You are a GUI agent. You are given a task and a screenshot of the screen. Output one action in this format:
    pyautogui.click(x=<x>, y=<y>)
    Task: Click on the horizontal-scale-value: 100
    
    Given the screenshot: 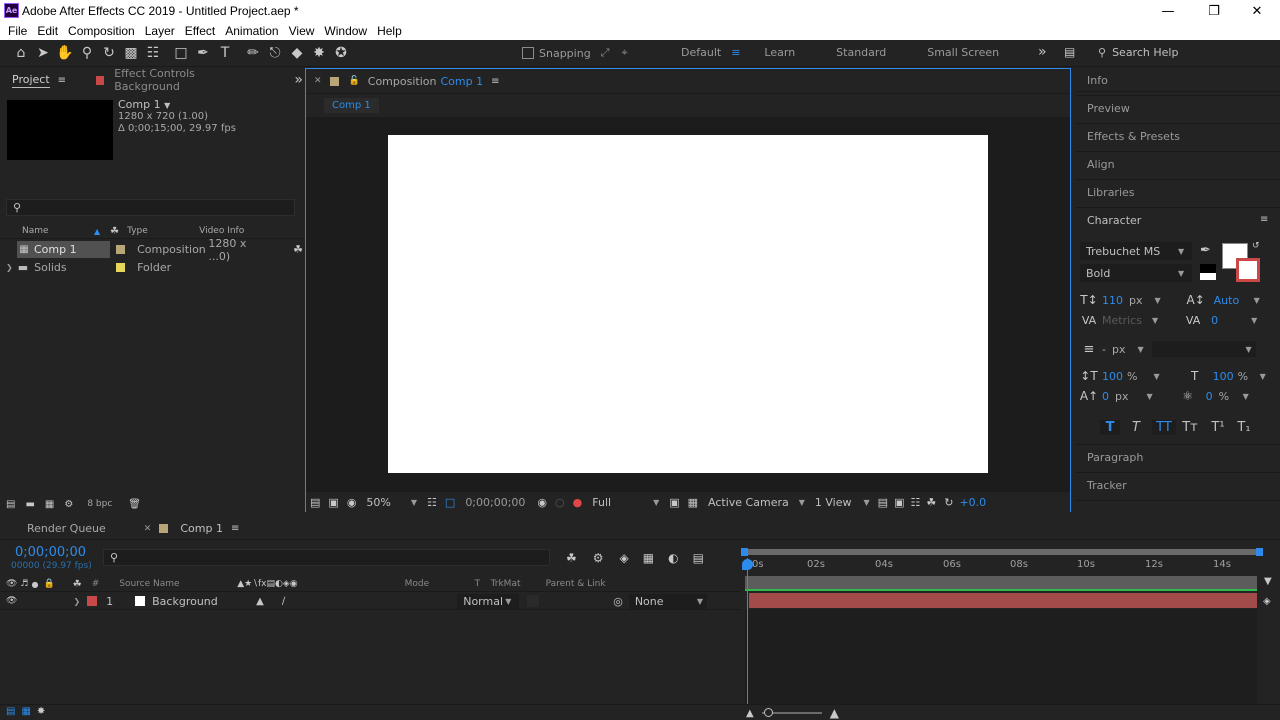 What is the action you would take?
    pyautogui.click(x=1223, y=376)
    